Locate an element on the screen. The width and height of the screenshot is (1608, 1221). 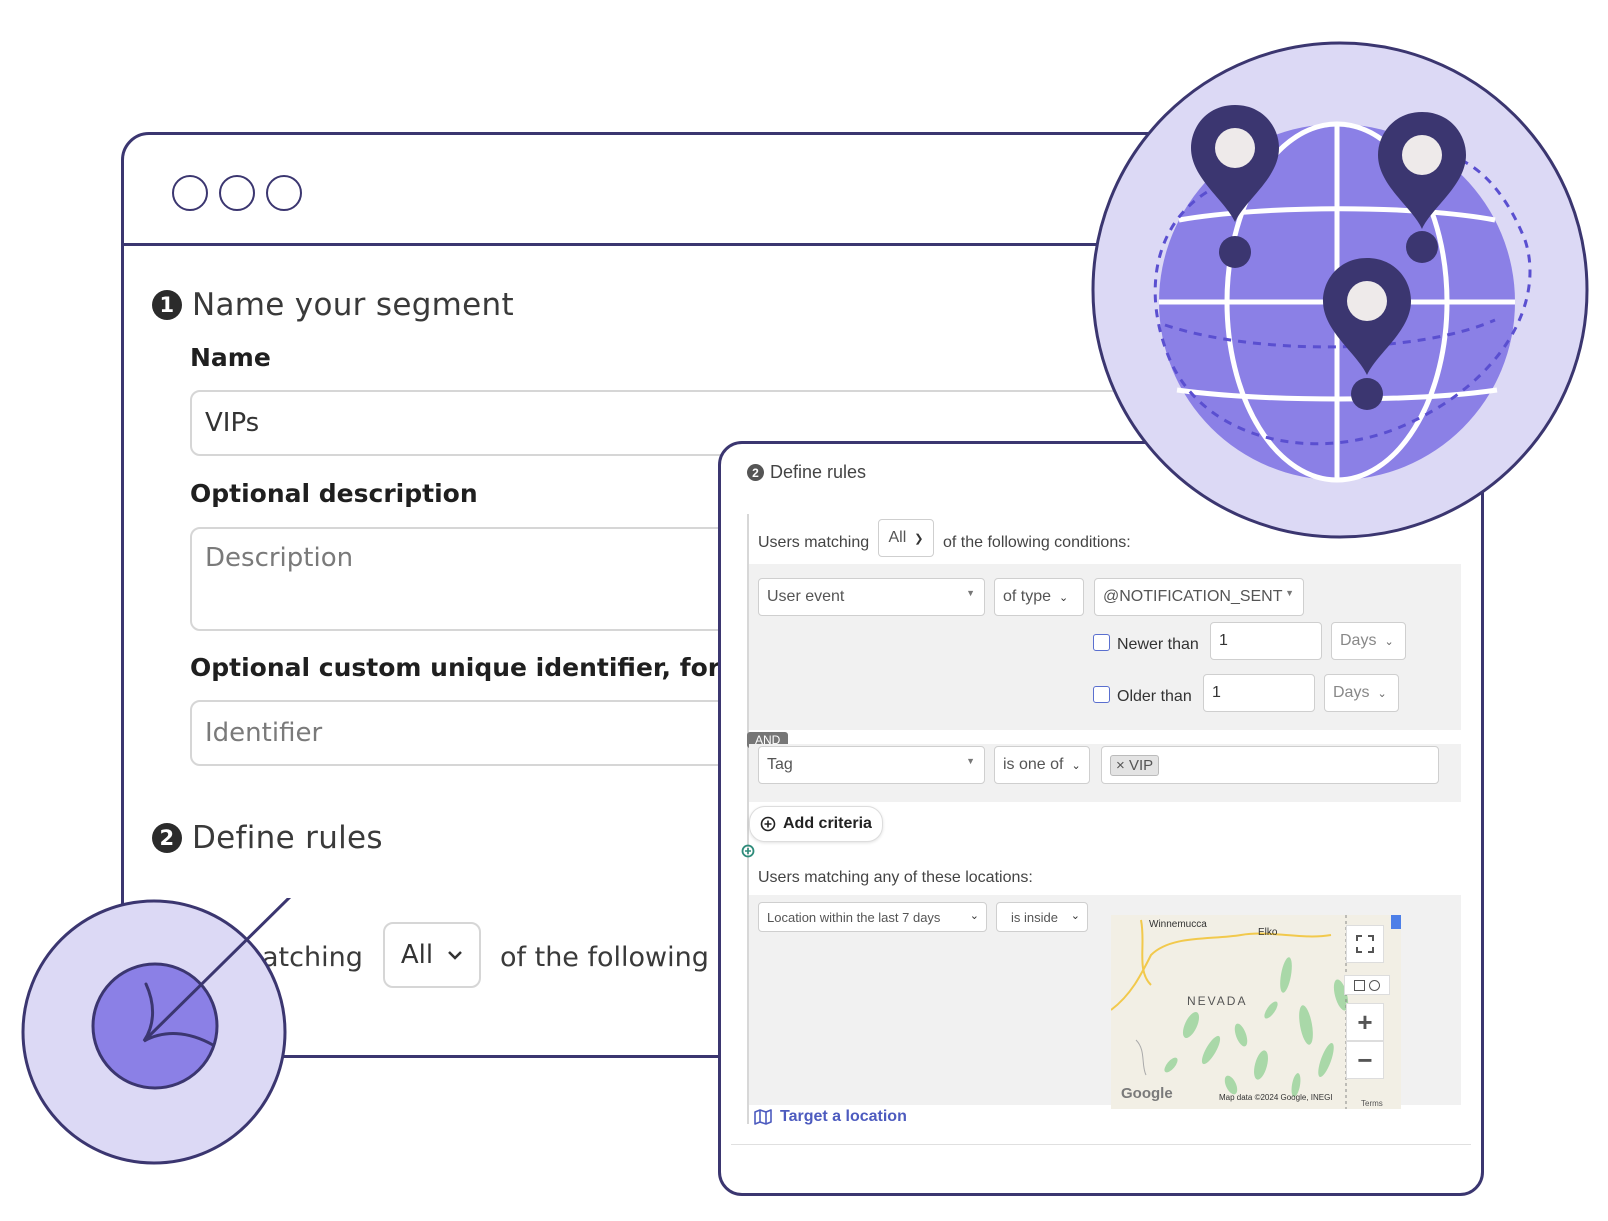
name-label: Name is located at coordinates (230, 357).